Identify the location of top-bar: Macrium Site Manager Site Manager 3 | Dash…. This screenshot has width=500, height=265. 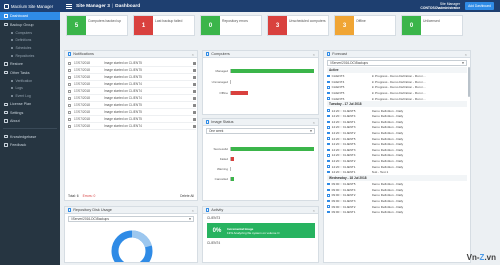
(250, 6).